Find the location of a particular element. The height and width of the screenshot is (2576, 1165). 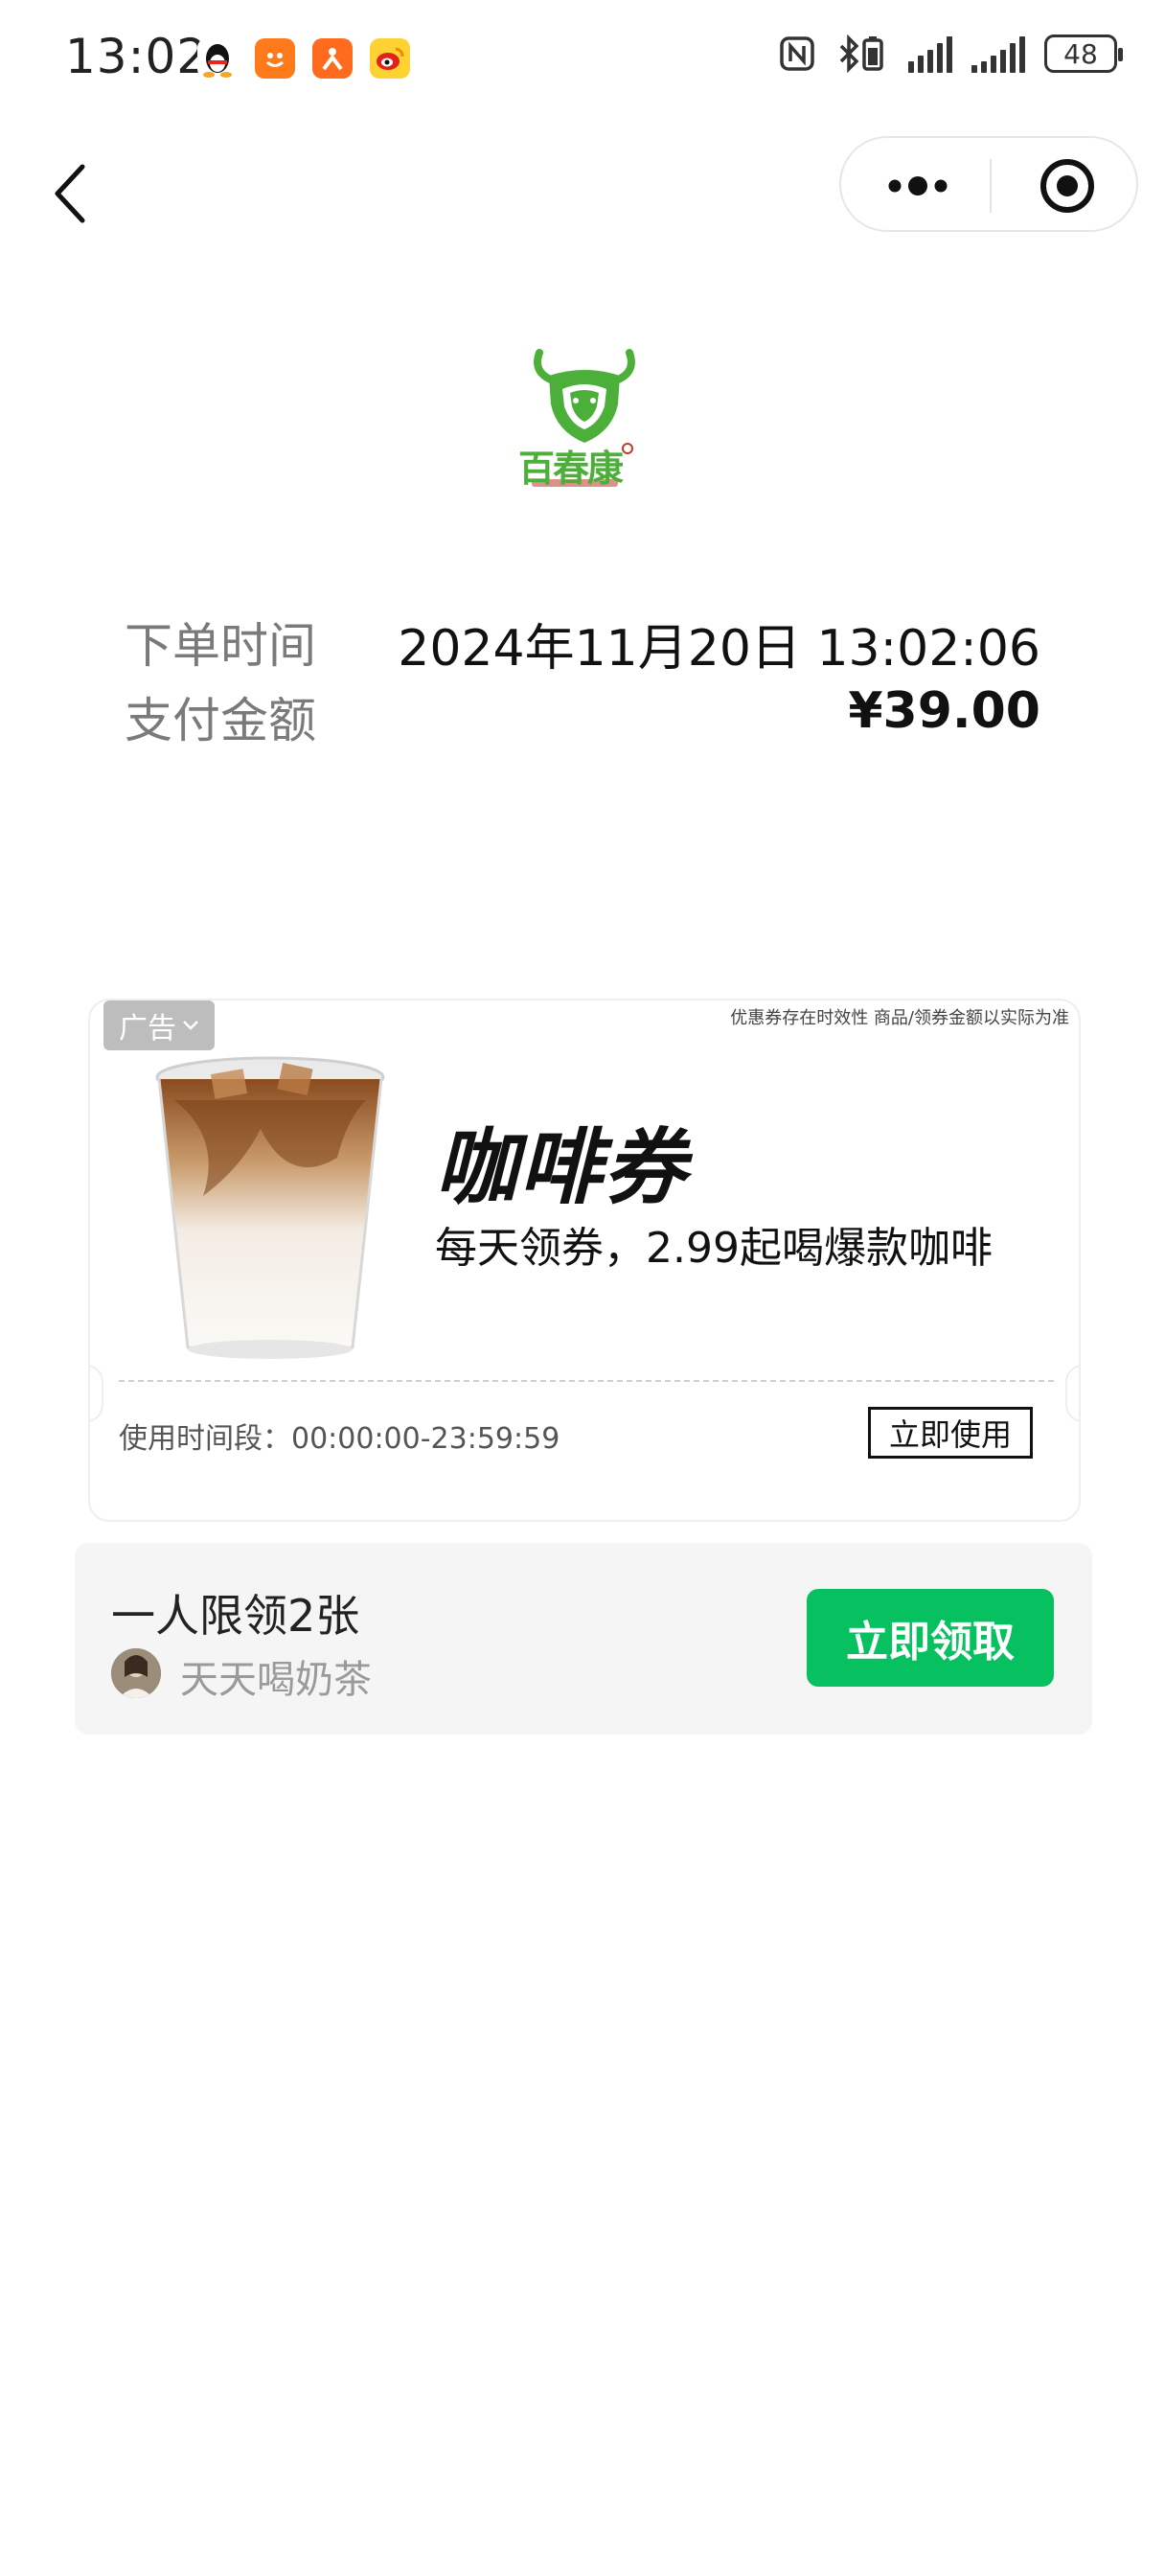

iced-coffee-image is located at coordinates (270, 1201).